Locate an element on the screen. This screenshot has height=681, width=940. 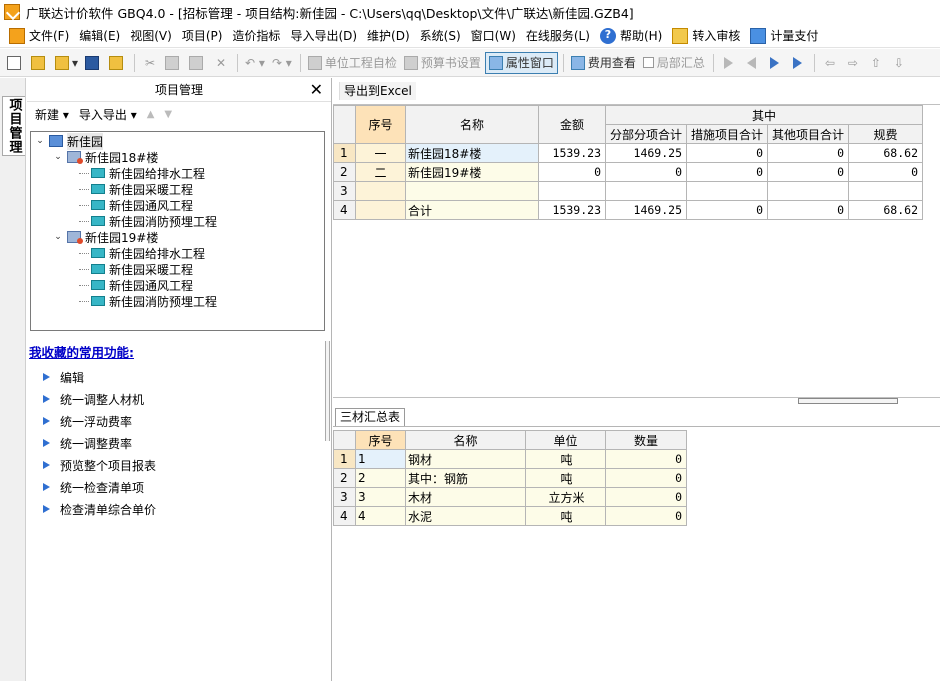
menu-cost-index: 造价指标 is located at coordinates (256, 36).